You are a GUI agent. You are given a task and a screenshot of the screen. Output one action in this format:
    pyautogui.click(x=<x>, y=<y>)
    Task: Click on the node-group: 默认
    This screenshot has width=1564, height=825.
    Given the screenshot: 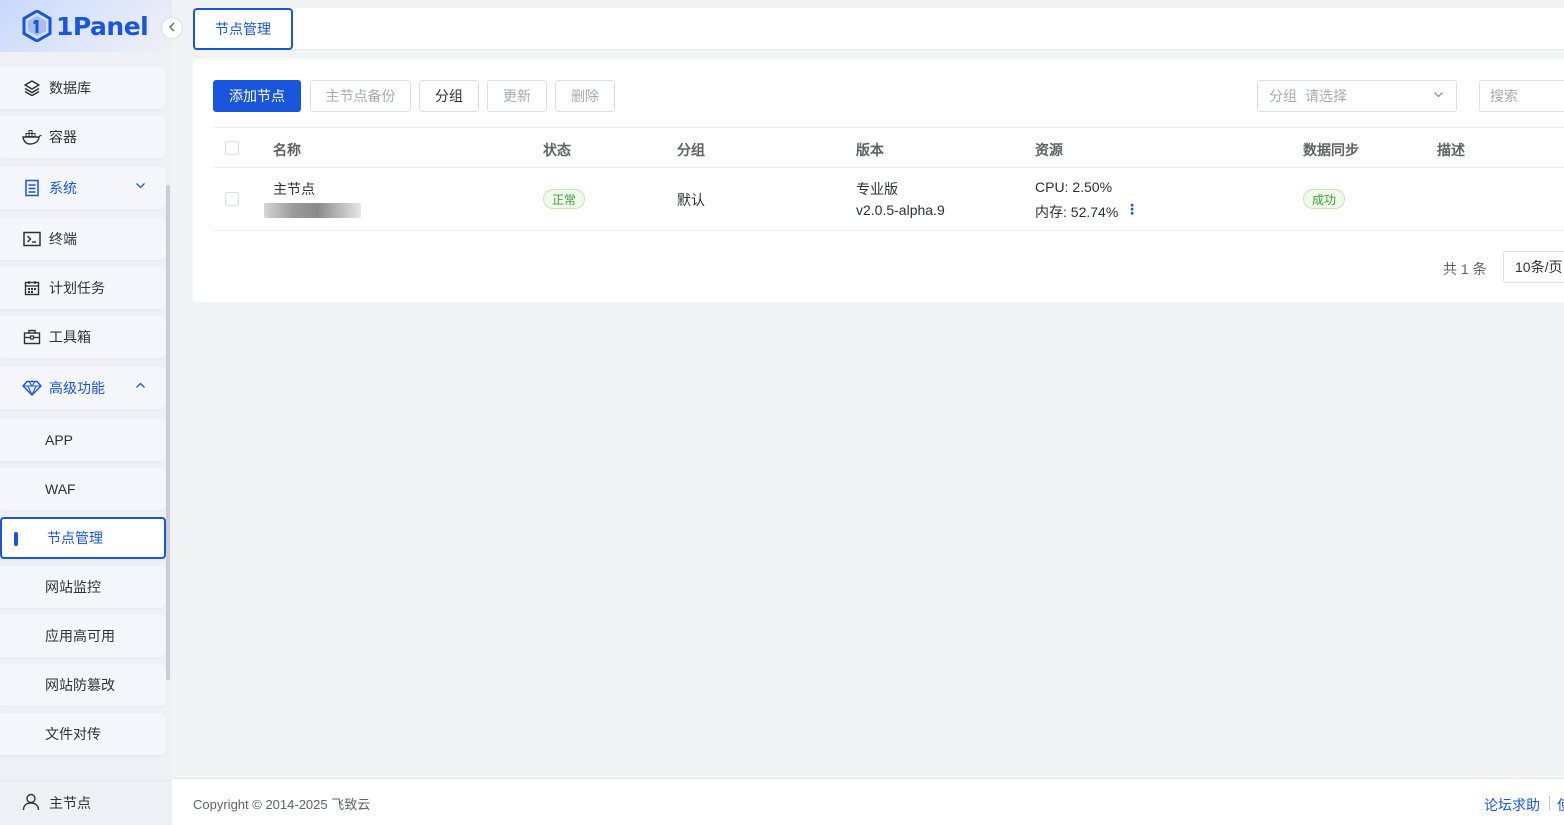 What is the action you would take?
    pyautogui.click(x=691, y=200)
    